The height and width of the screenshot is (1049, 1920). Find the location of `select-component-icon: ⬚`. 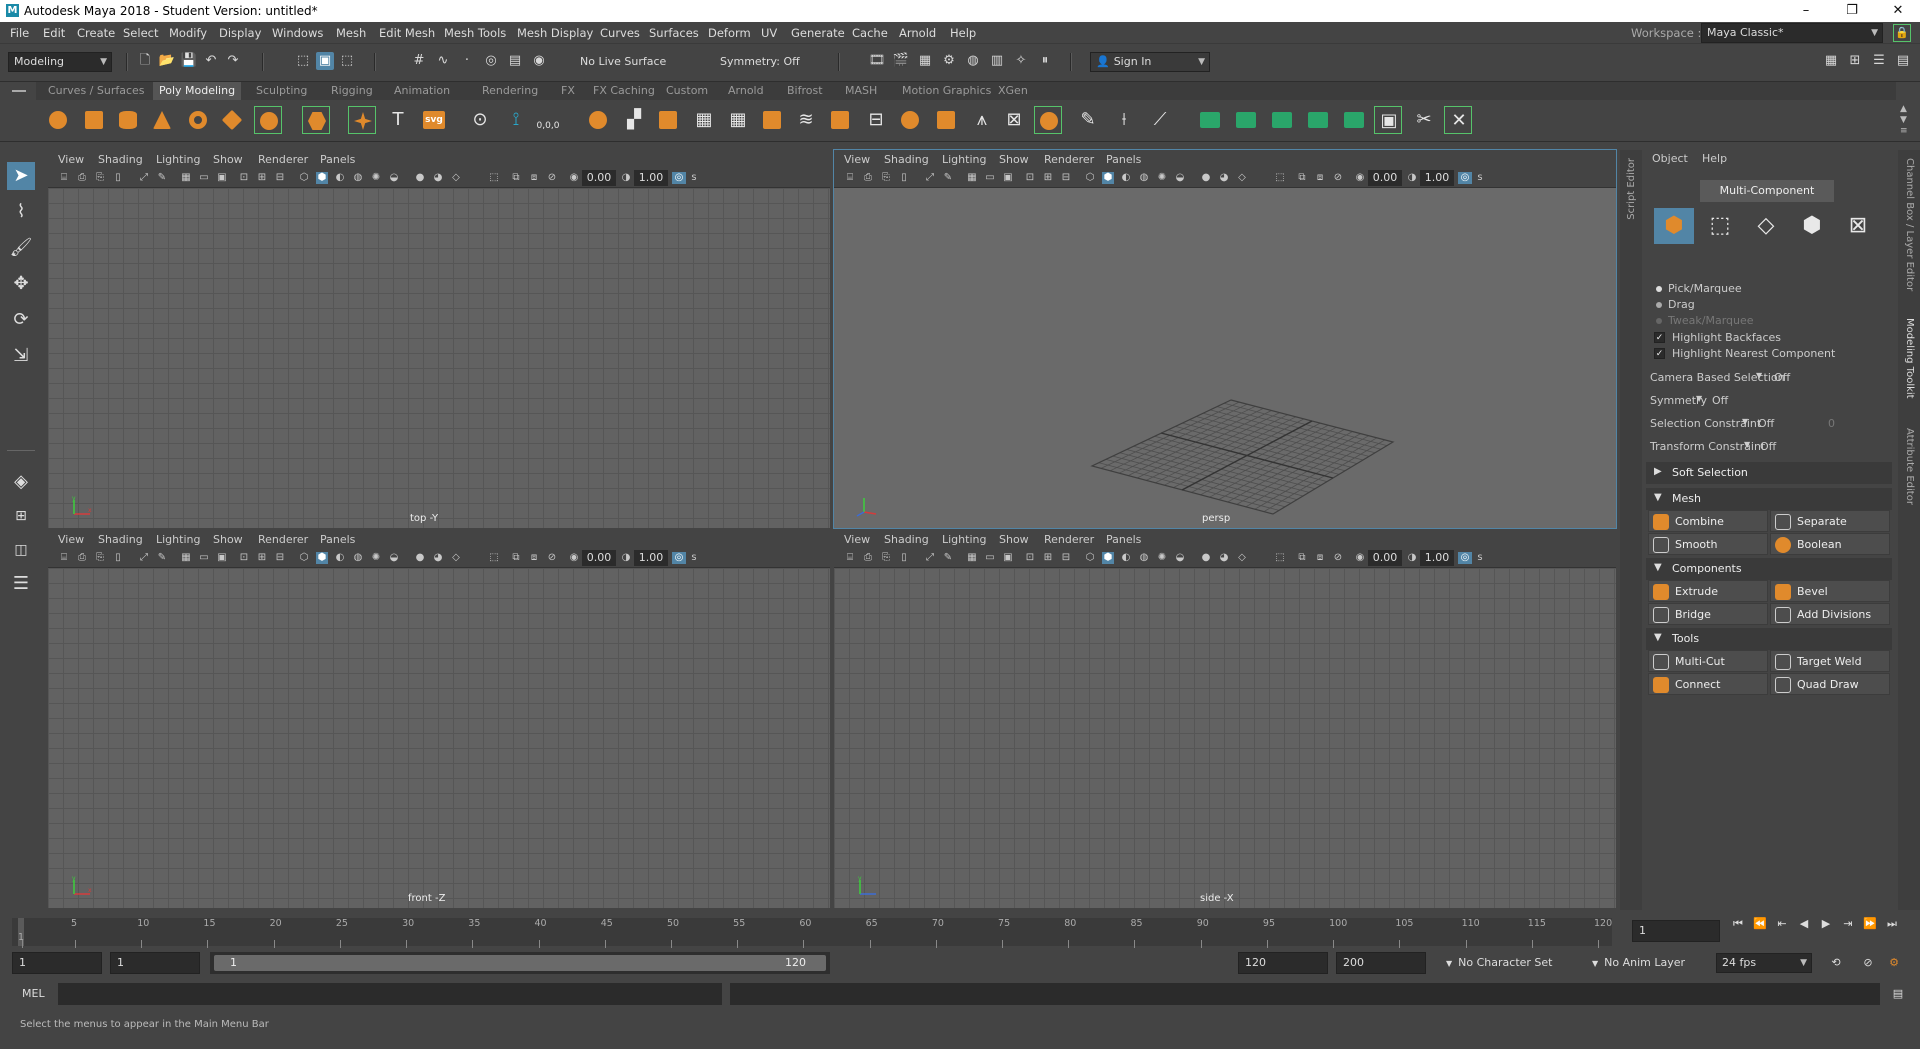

select-component-icon: ⬚ is located at coordinates (347, 61).